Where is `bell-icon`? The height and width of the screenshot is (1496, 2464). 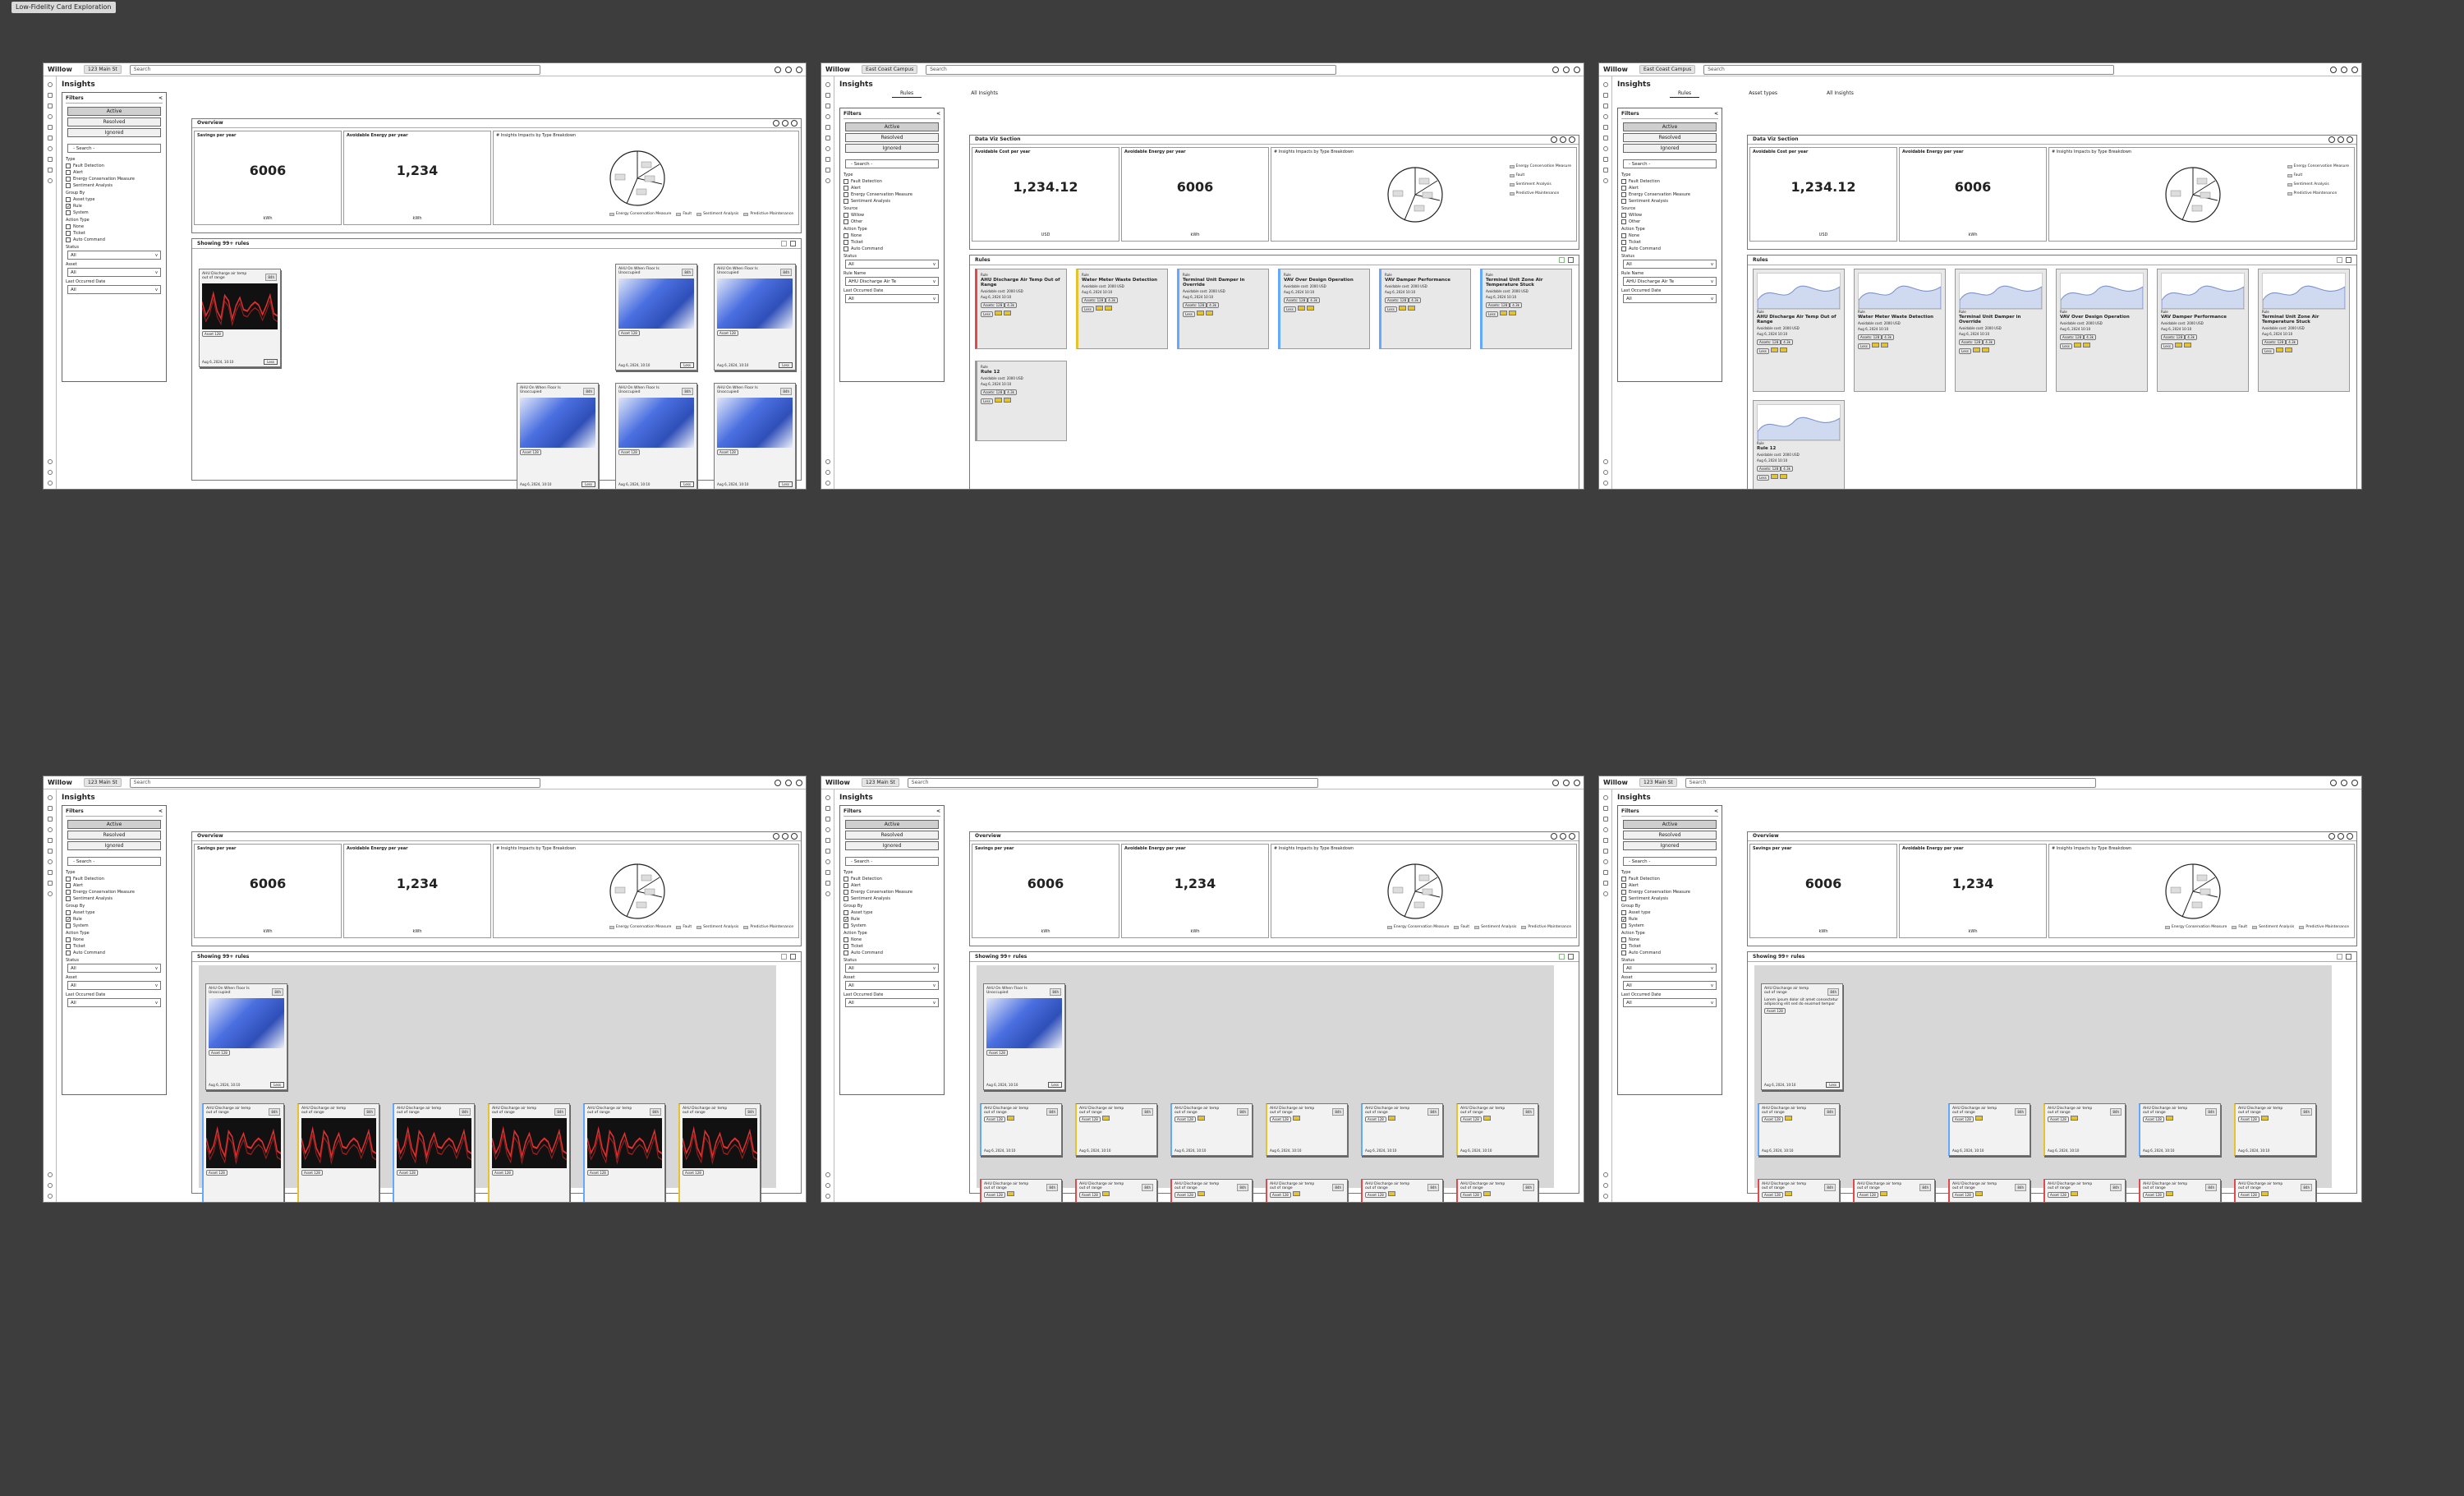
bell-icon is located at coordinates (50, 1174).